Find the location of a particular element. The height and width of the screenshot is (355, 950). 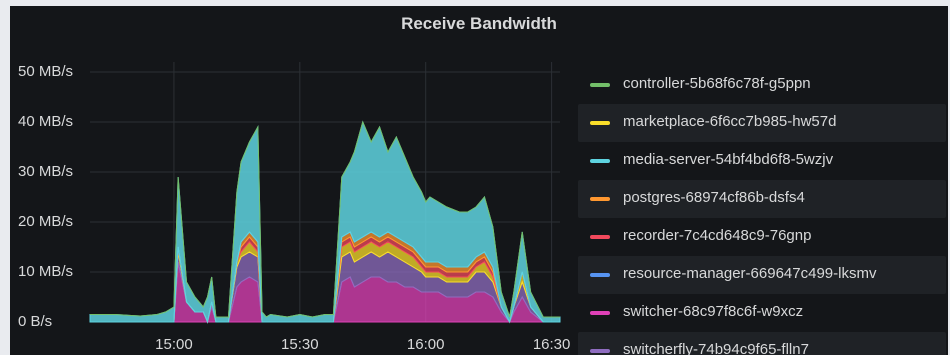

legend-item: postgres-68974cf86b-dsfs4 is located at coordinates (762, 199).